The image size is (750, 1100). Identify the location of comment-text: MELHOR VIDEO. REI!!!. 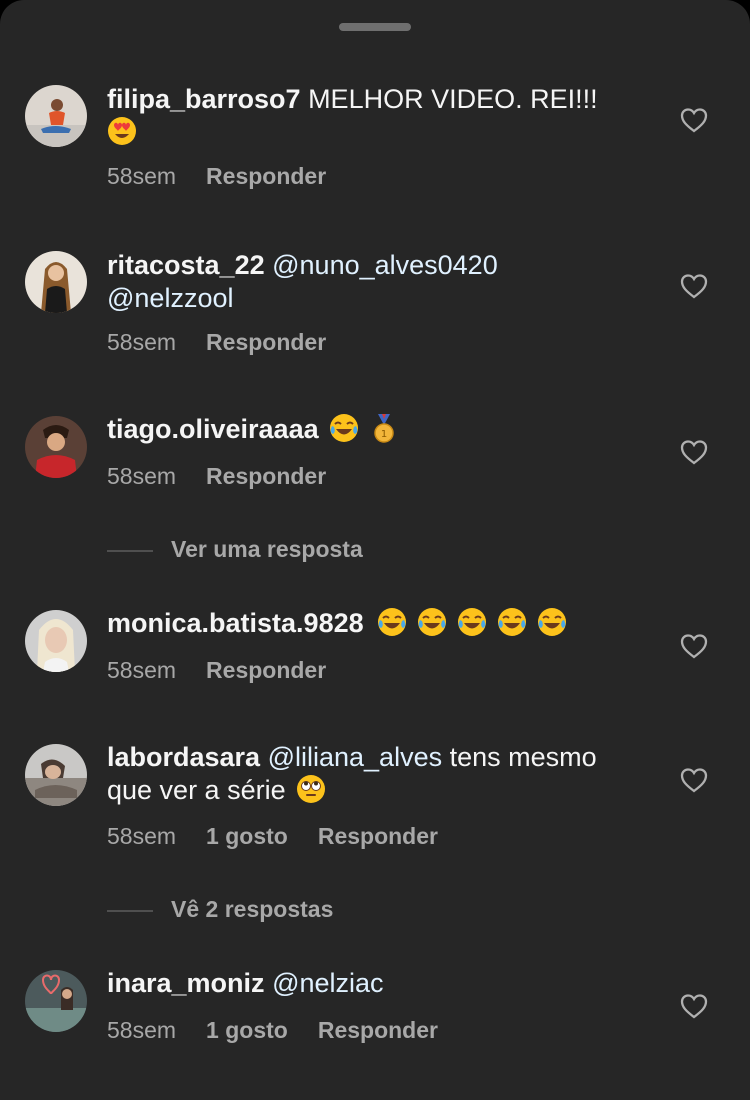
(449, 99).